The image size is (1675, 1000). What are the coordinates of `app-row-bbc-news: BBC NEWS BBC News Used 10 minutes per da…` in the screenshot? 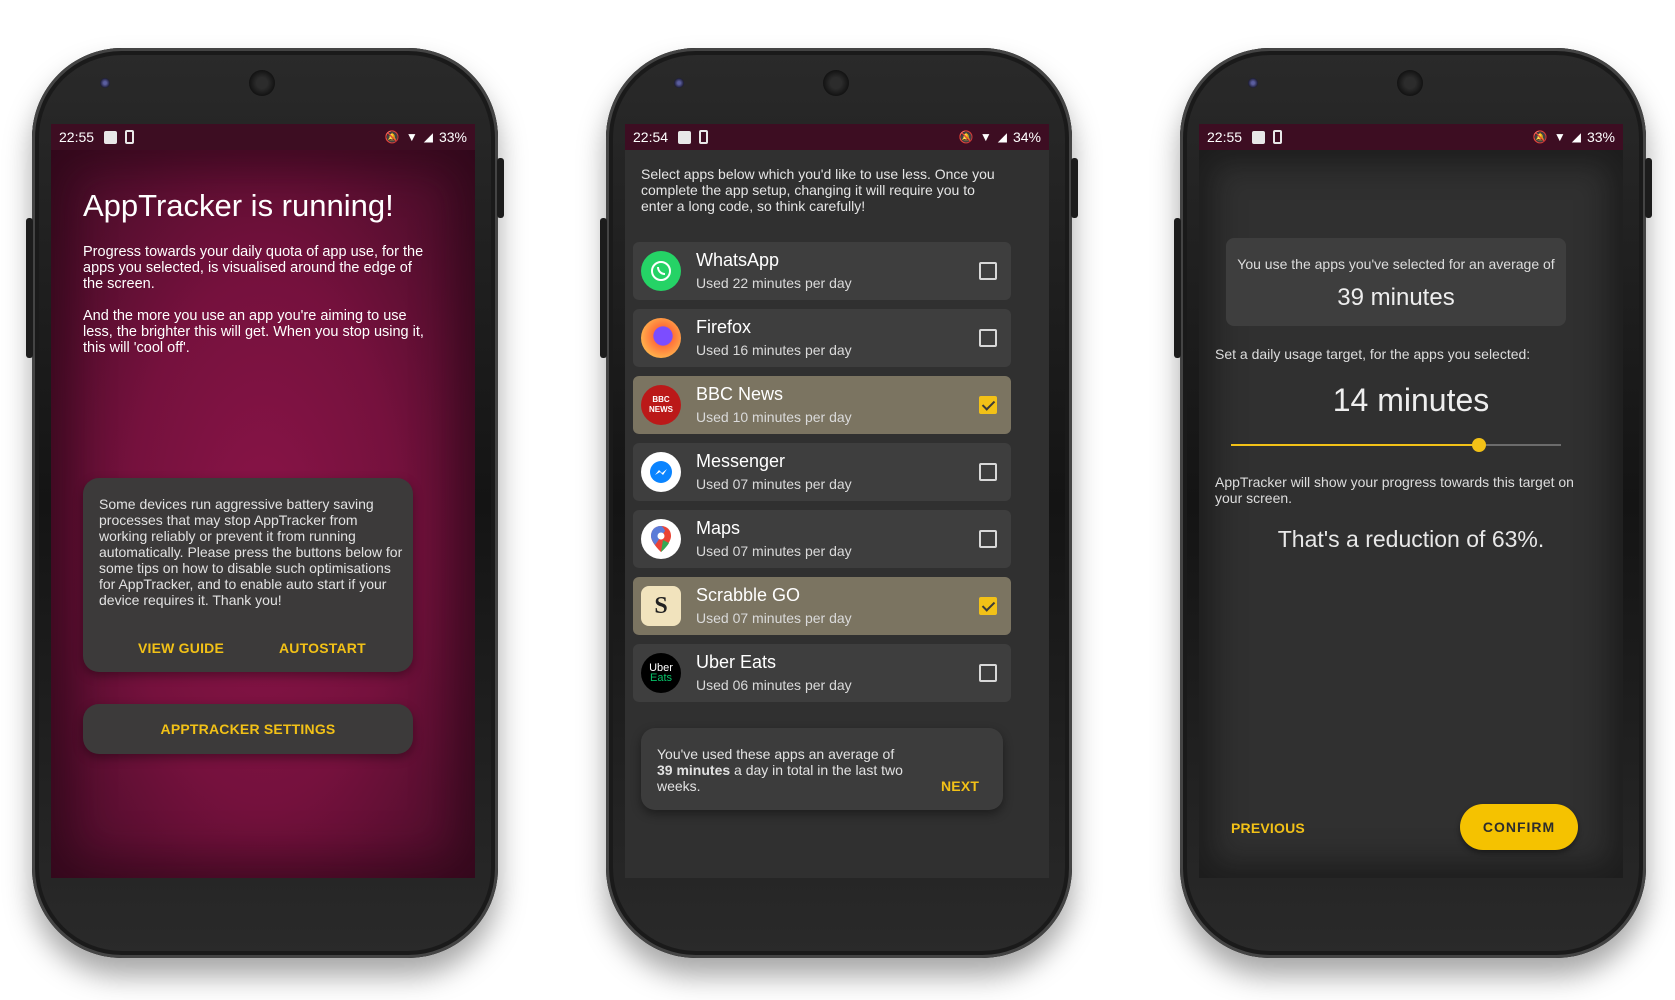 It's located at (822, 405).